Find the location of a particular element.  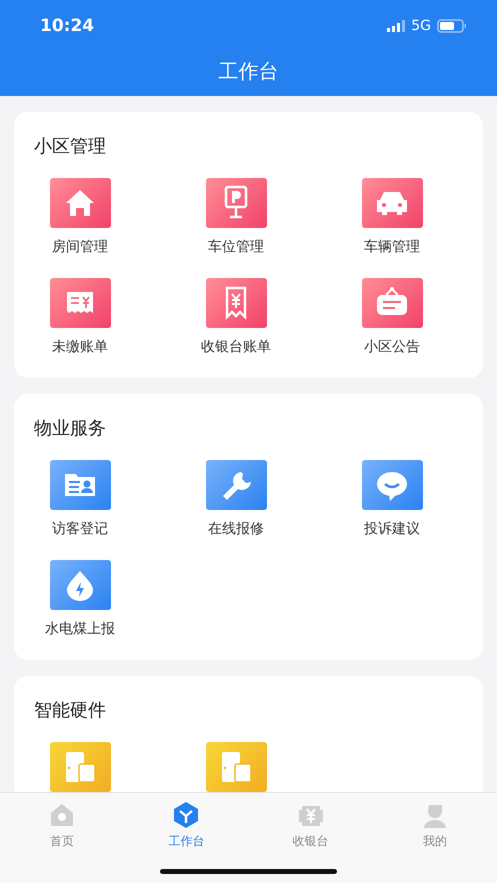

network-label: 5G is located at coordinates (421, 26).